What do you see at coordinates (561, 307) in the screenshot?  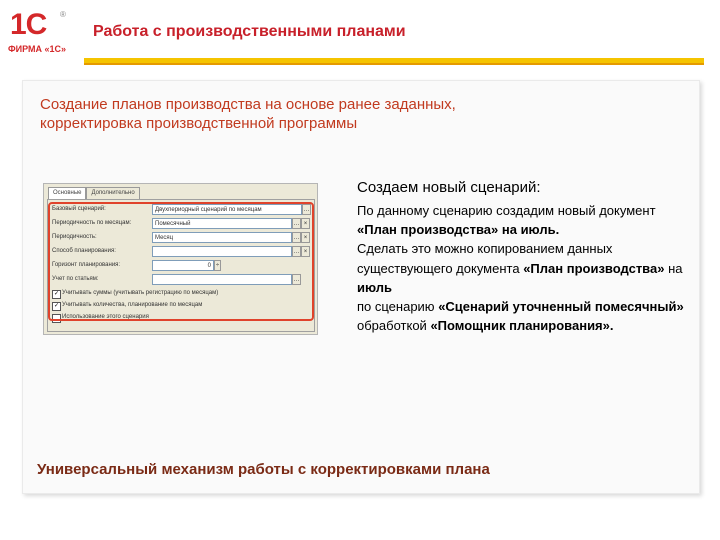 I see `text-run-bold: «Сценарий уточненный помесячный»` at bounding box center [561, 307].